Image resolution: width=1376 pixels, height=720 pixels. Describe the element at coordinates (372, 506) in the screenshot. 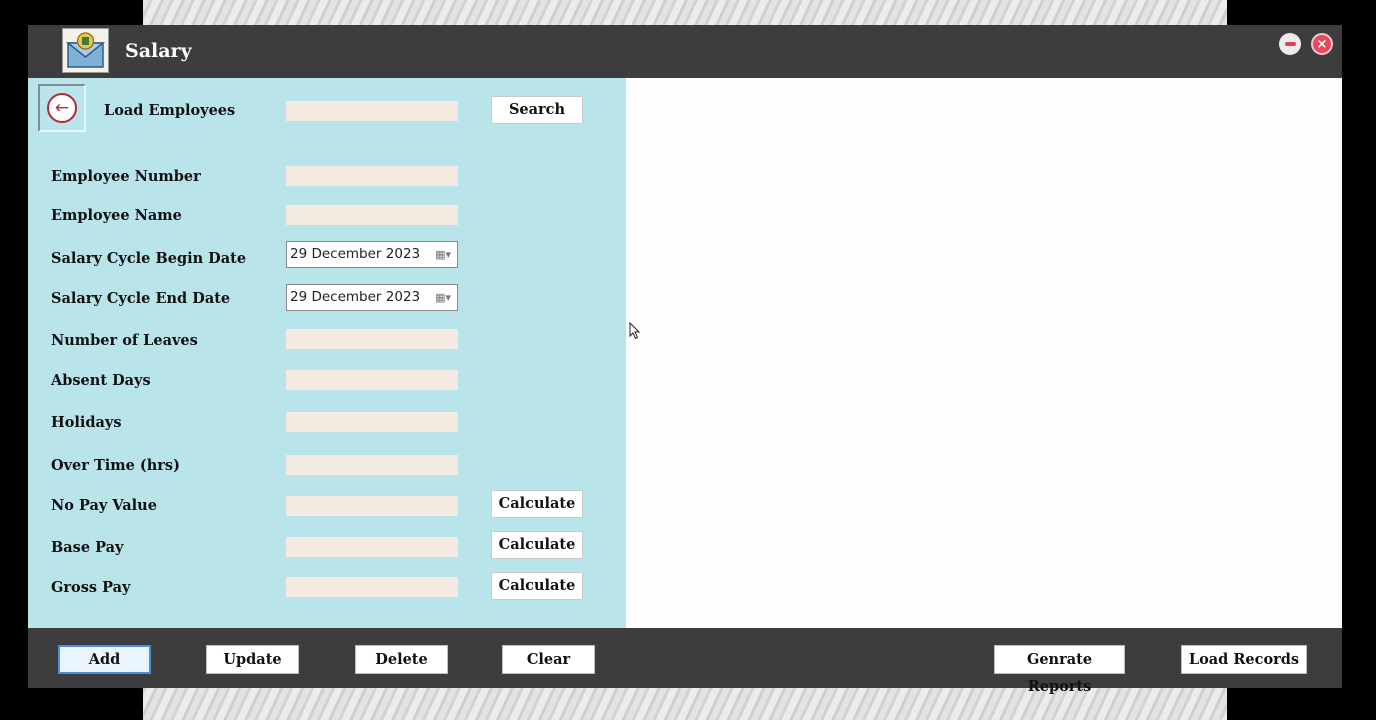

I see `no-pay-field` at that location.